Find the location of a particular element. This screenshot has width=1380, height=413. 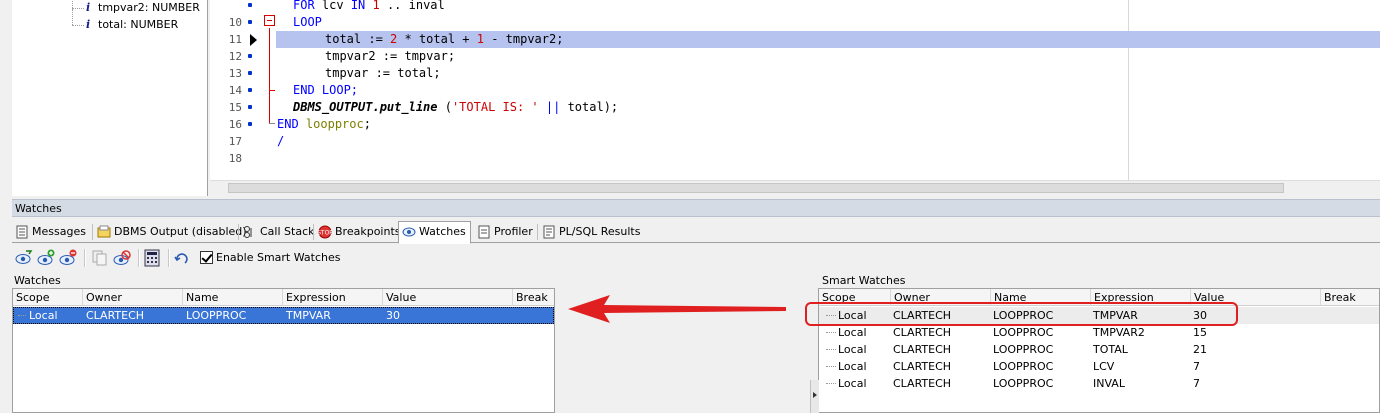

annotation-highlight-box is located at coordinates (1021, 314).